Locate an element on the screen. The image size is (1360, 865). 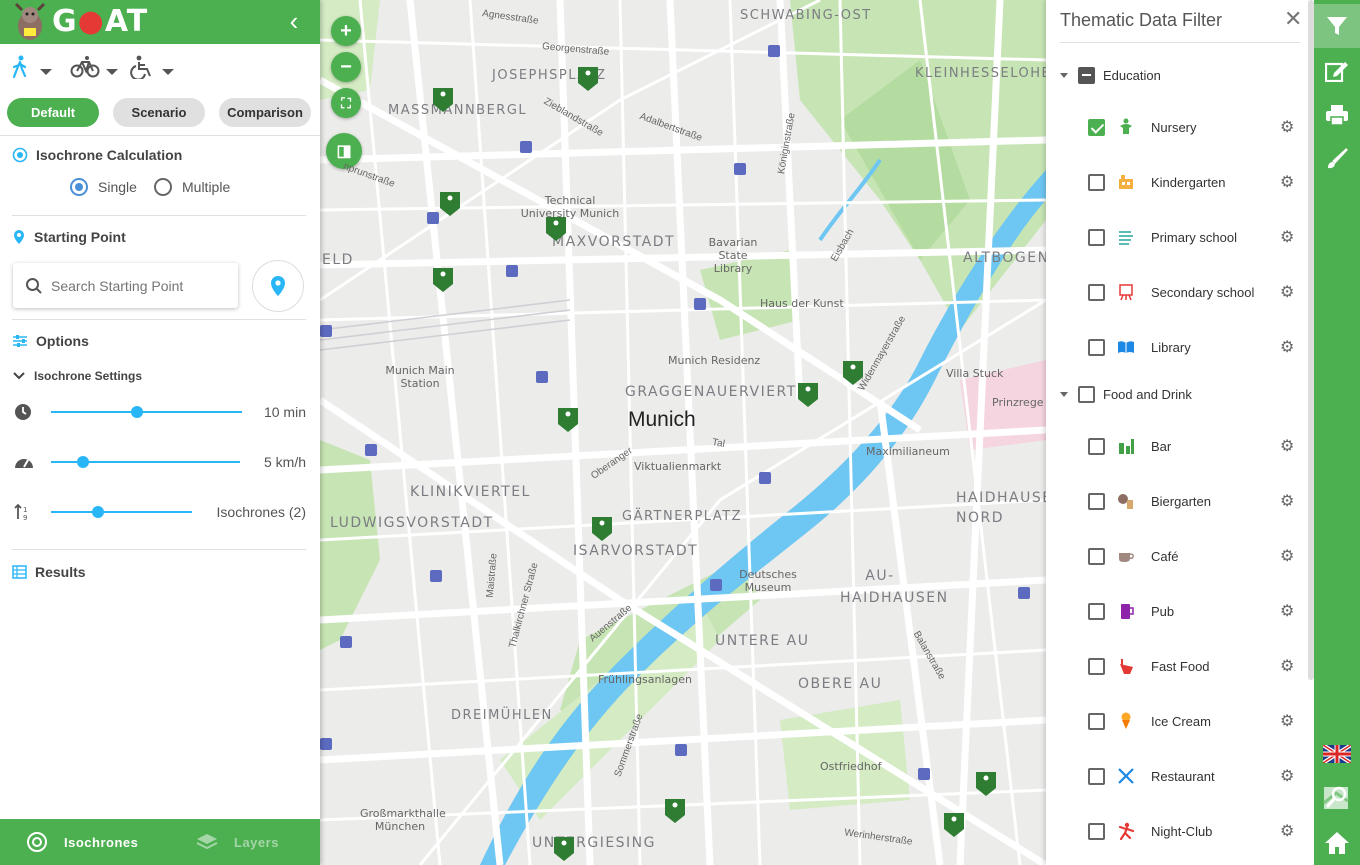
filter-item-cafe: Café ⚙ is located at coordinates (1193, 556).